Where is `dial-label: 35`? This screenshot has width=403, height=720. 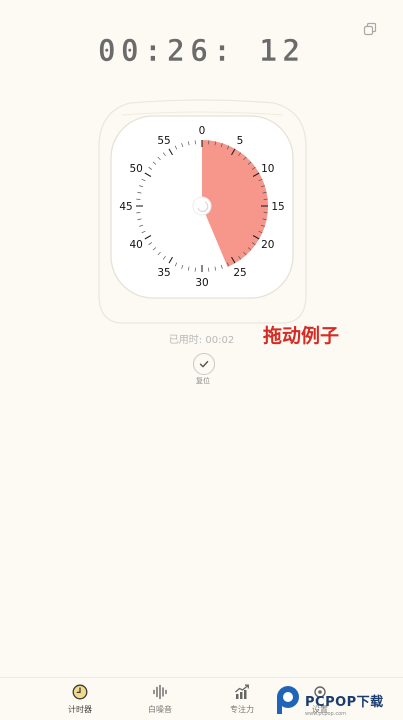
dial-label: 35 is located at coordinates (163, 273).